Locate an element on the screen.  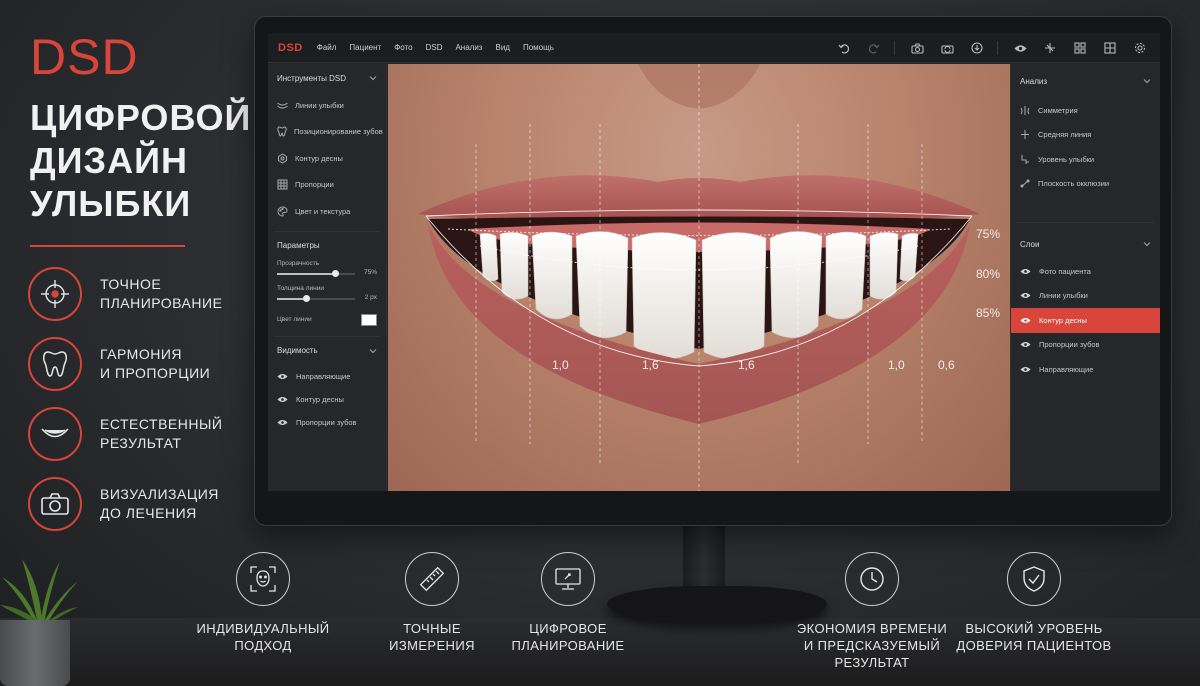
layers-section-header: Слои is located at coordinates (1085, 244).